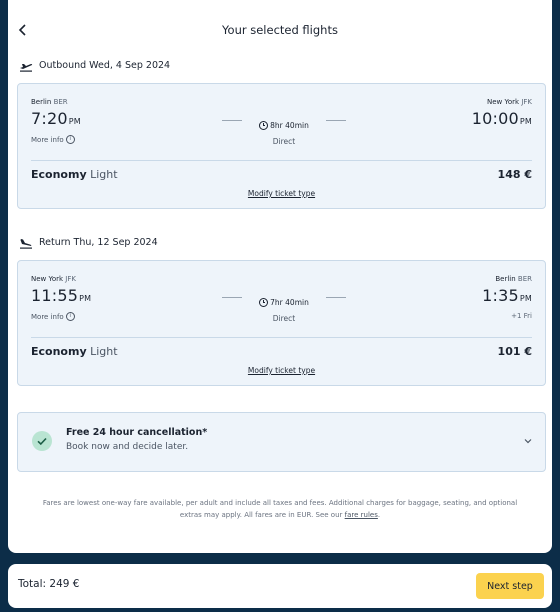 The height and width of the screenshot is (612, 560). I want to click on page-title: Your selected flights, so click(280, 30).